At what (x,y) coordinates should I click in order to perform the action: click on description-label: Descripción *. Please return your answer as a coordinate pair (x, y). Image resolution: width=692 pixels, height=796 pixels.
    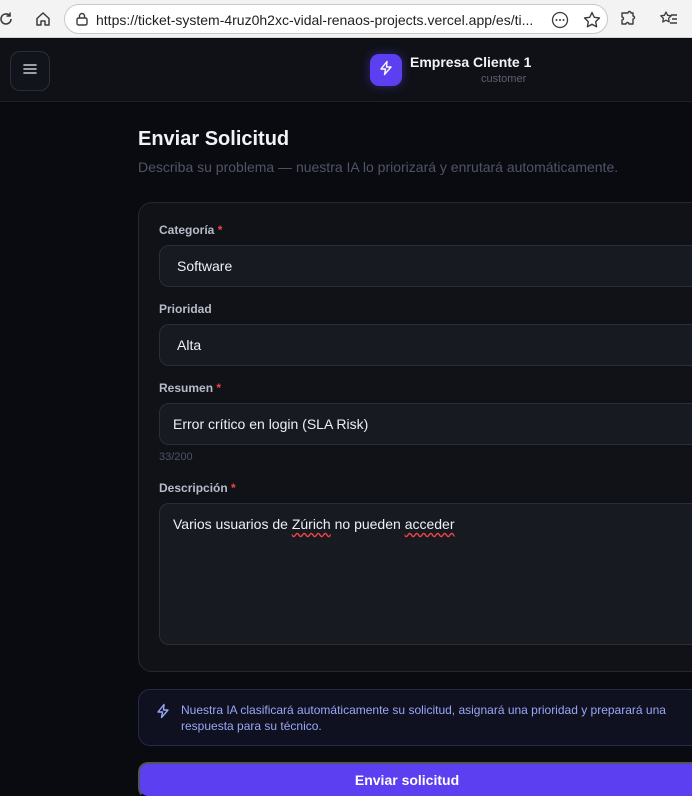
    Looking at the image, I should click on (197, 488).